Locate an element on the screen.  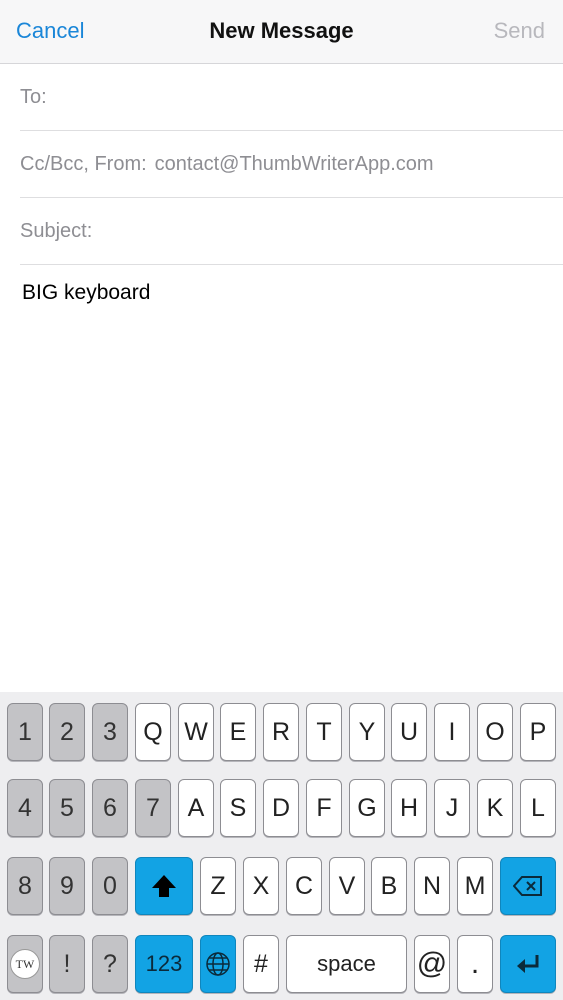
globe-icon is located at coordinates (218, 964).